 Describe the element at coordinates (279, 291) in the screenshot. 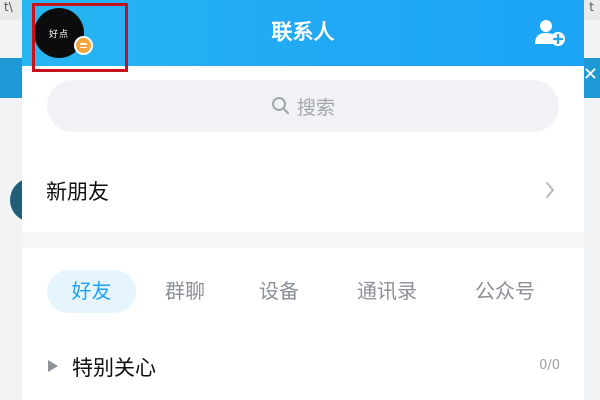

I see `tab-devices: 设备` at that location.